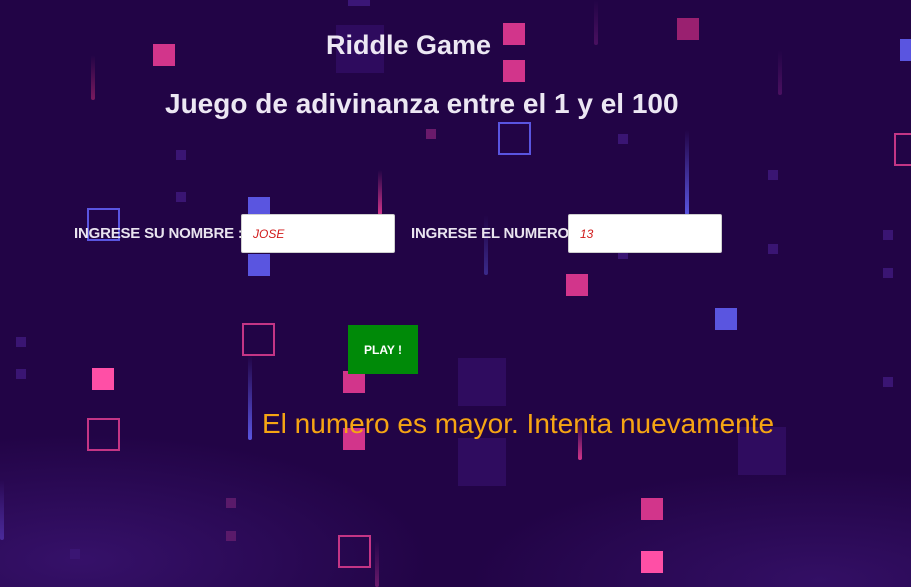 The image size is (911, 587). Describe the element at coordinates (409, 45) in the screenshot. I see `game-title: Riddle Game` at that location.